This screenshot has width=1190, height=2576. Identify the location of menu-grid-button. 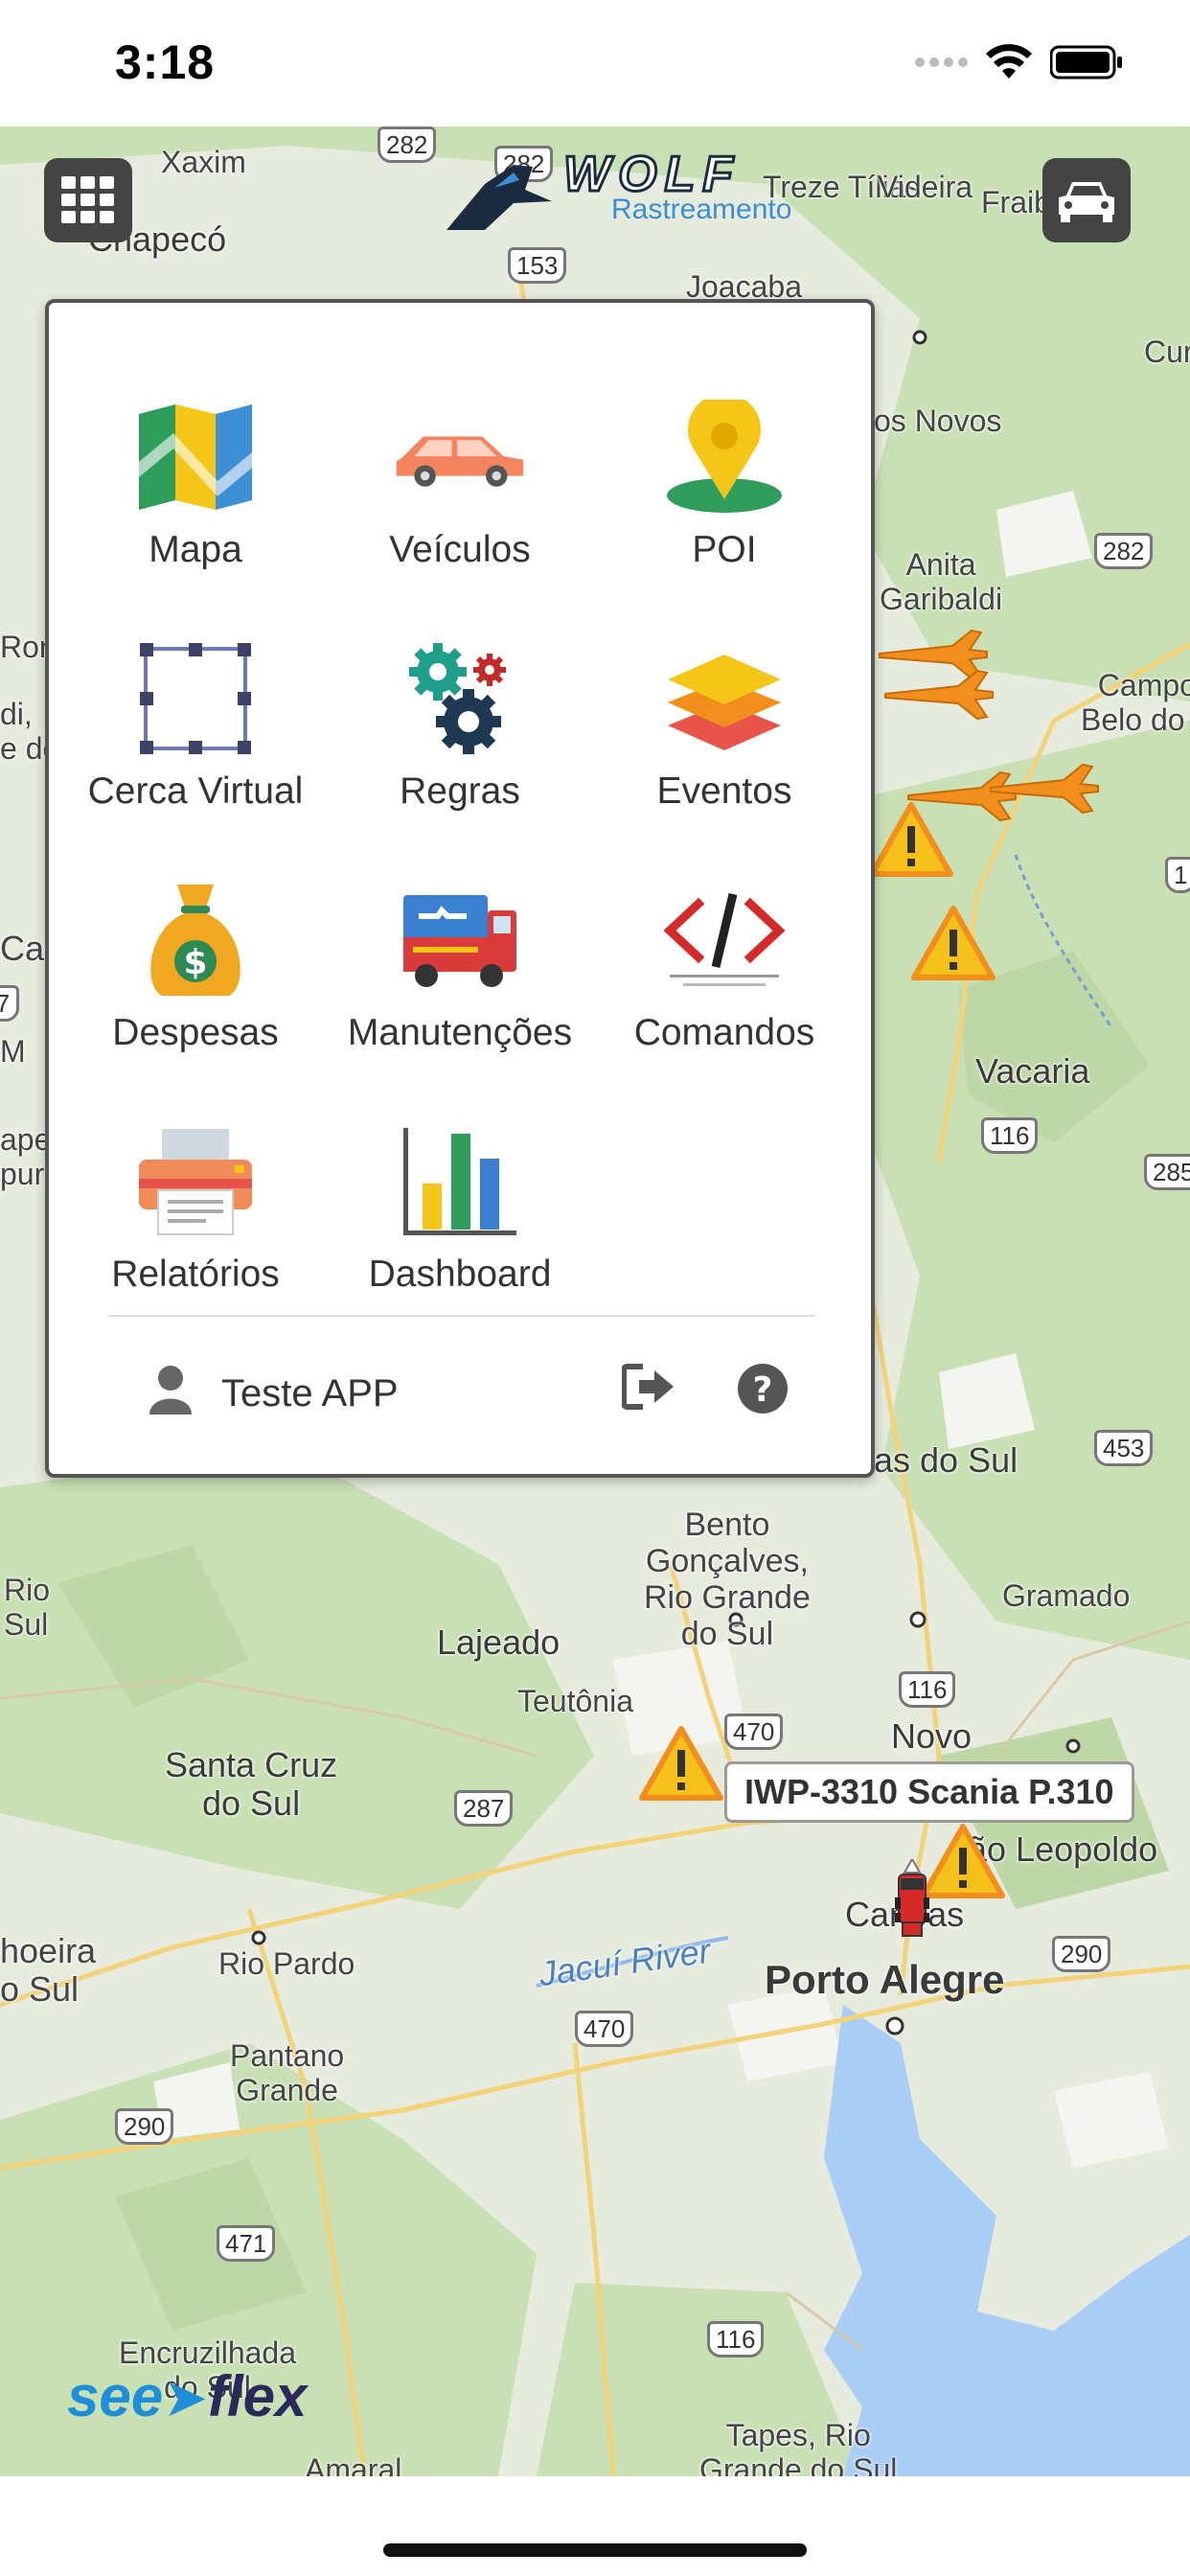
(88, 200).